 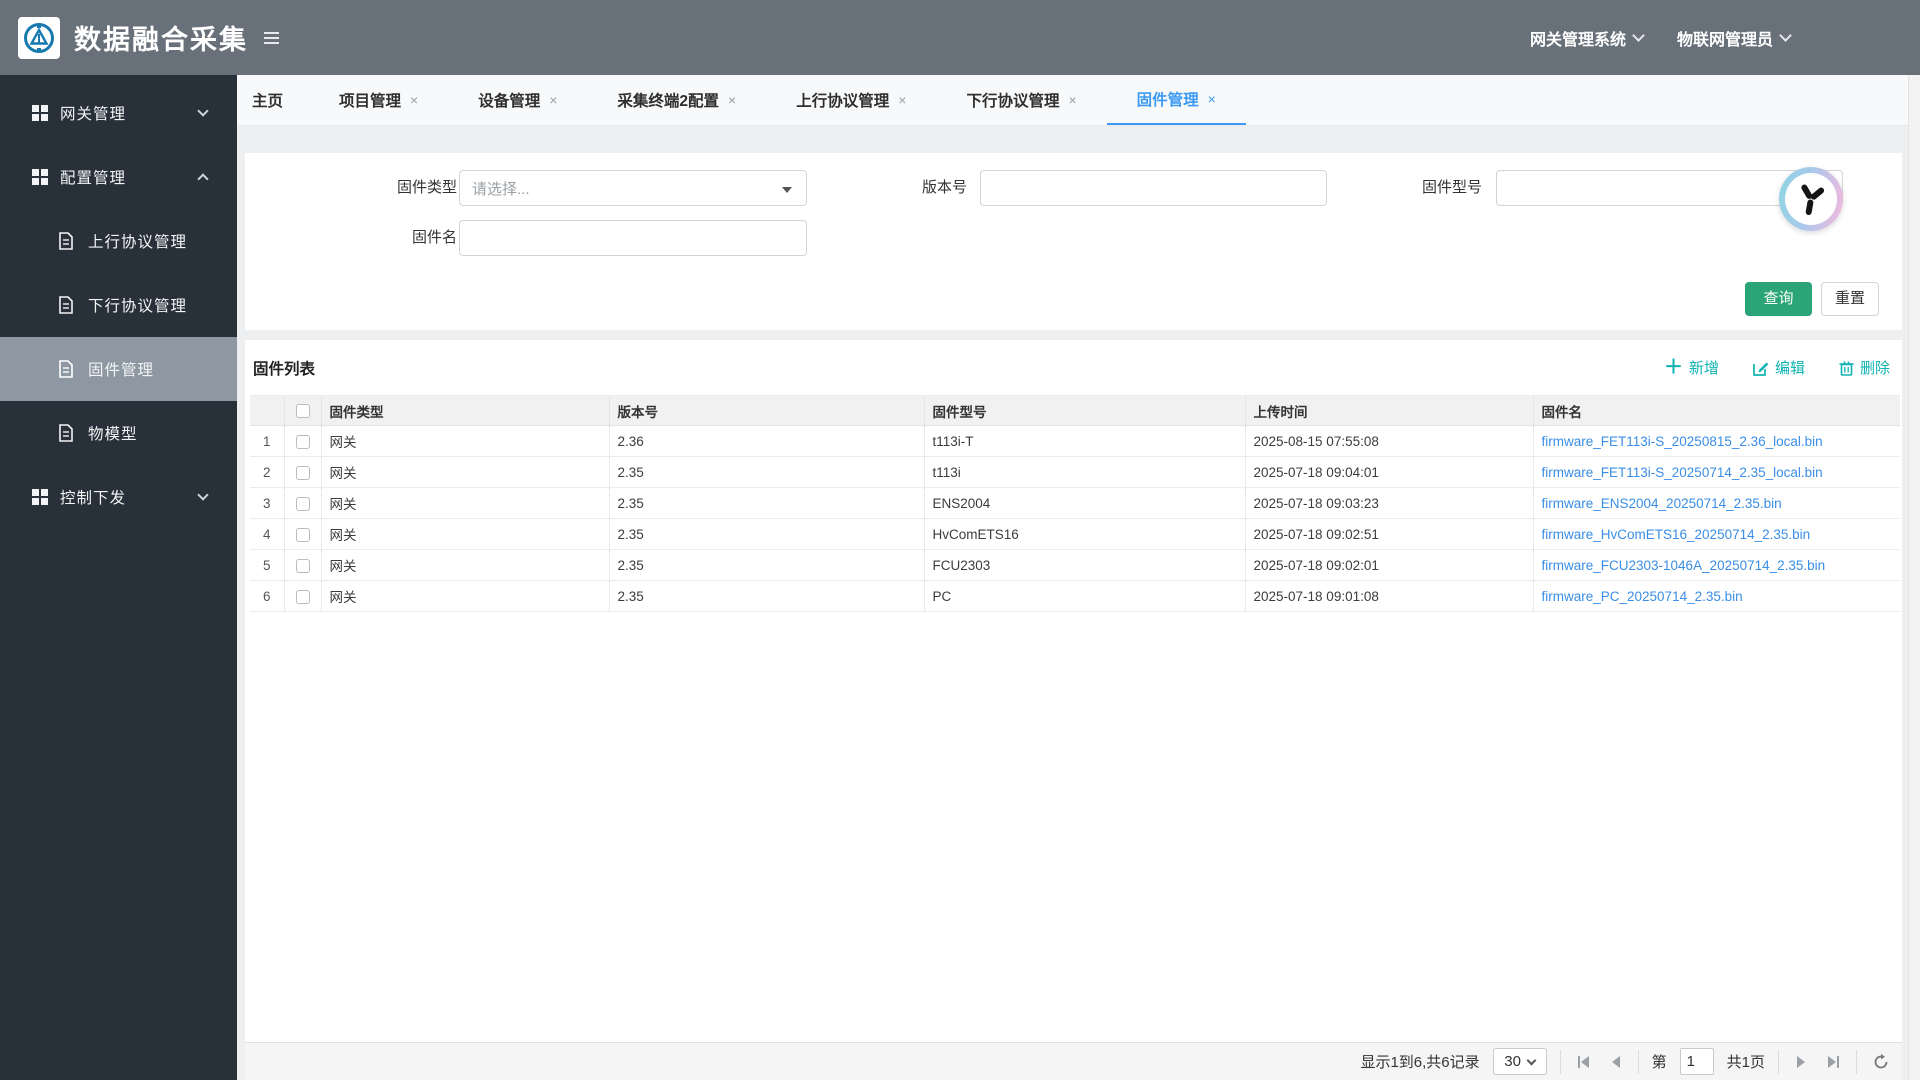 I want to click on logo-emblem-icon, so click(x=39, y=37).